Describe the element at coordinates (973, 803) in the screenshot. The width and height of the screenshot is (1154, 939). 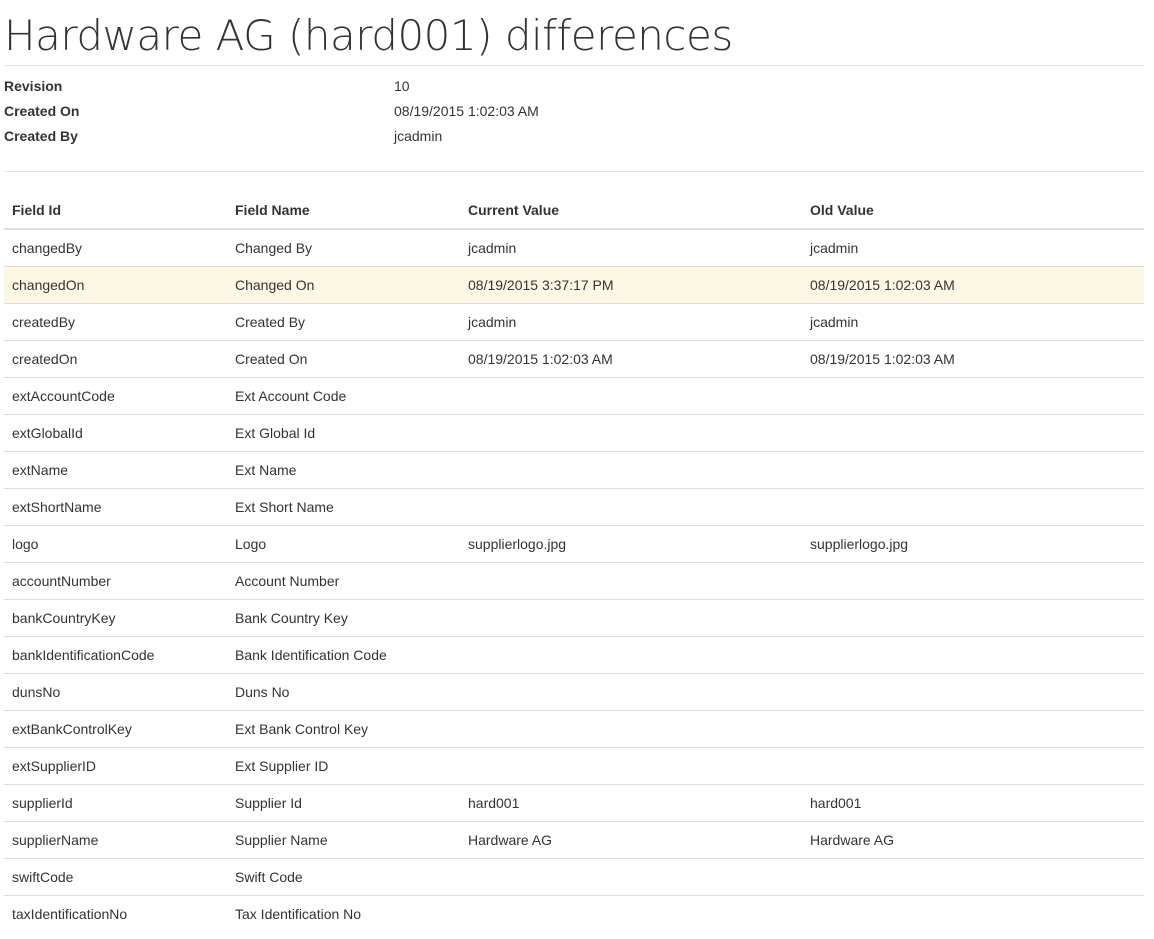
I see `old-value-cell: hard001` at that location.